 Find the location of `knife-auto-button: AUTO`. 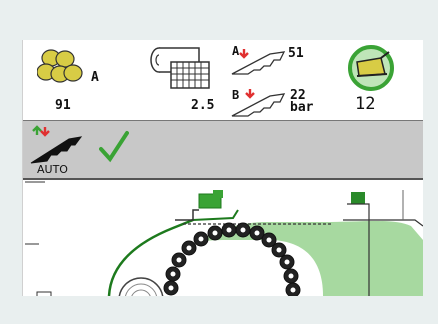

knife-auto-button: AUTO is located at coordinates (67, 150).